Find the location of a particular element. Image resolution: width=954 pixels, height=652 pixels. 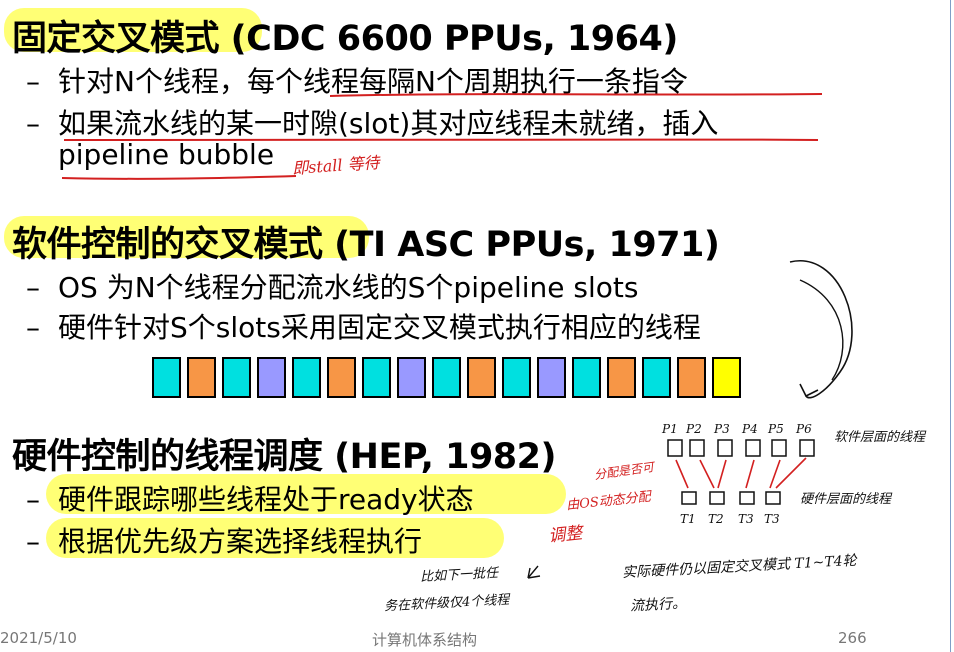

software-threads-note: 软件层面的线程 is located at coordinates (880, 437).